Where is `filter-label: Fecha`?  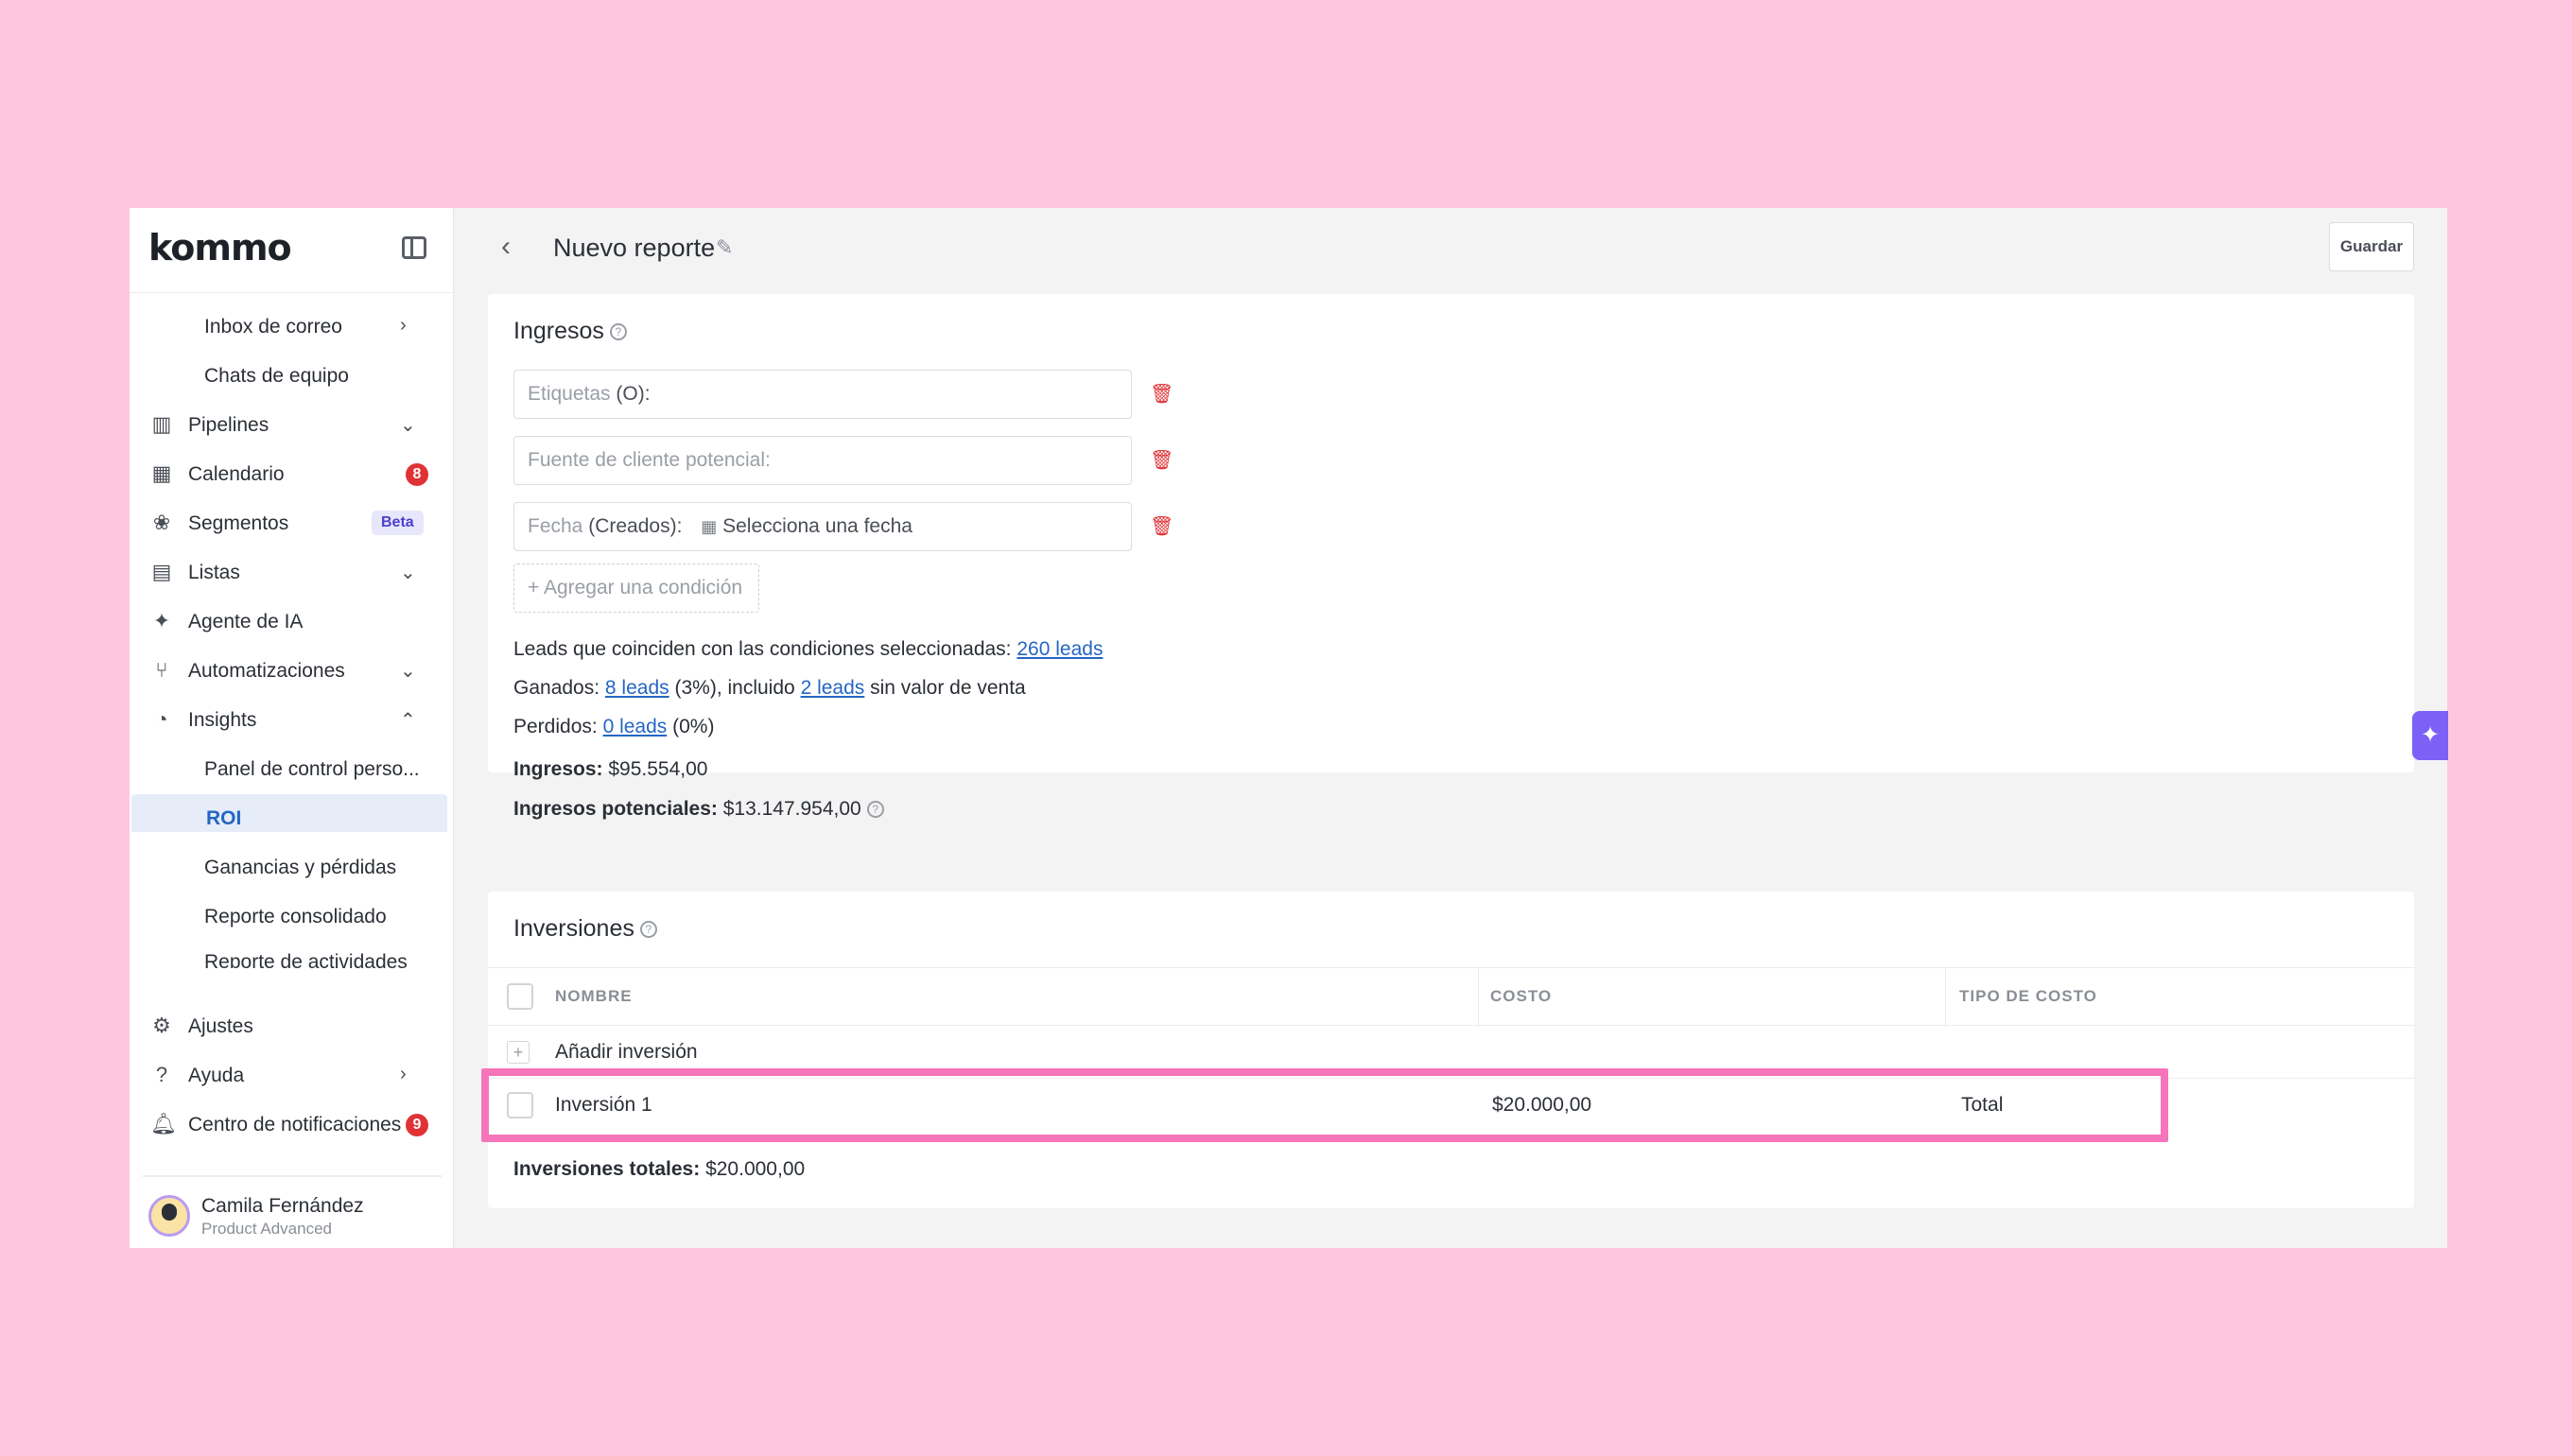 filter-label: Fecha is located at coordinates (555, 526).